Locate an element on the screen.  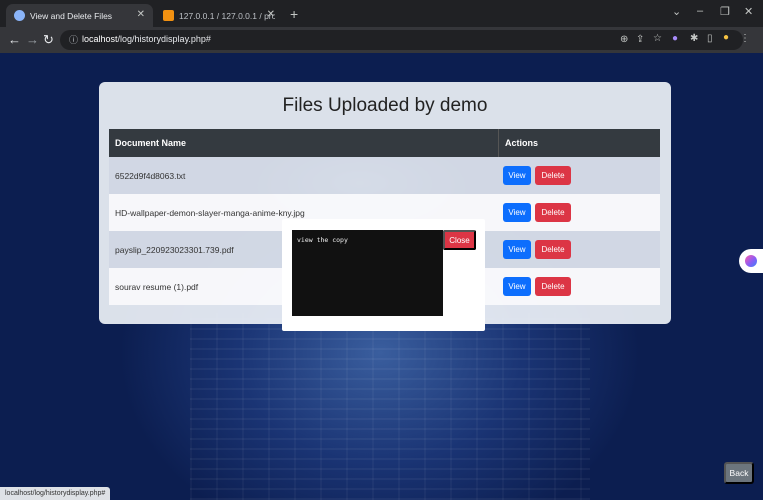
extension-logo-icon is located at coordinates (751, 261).